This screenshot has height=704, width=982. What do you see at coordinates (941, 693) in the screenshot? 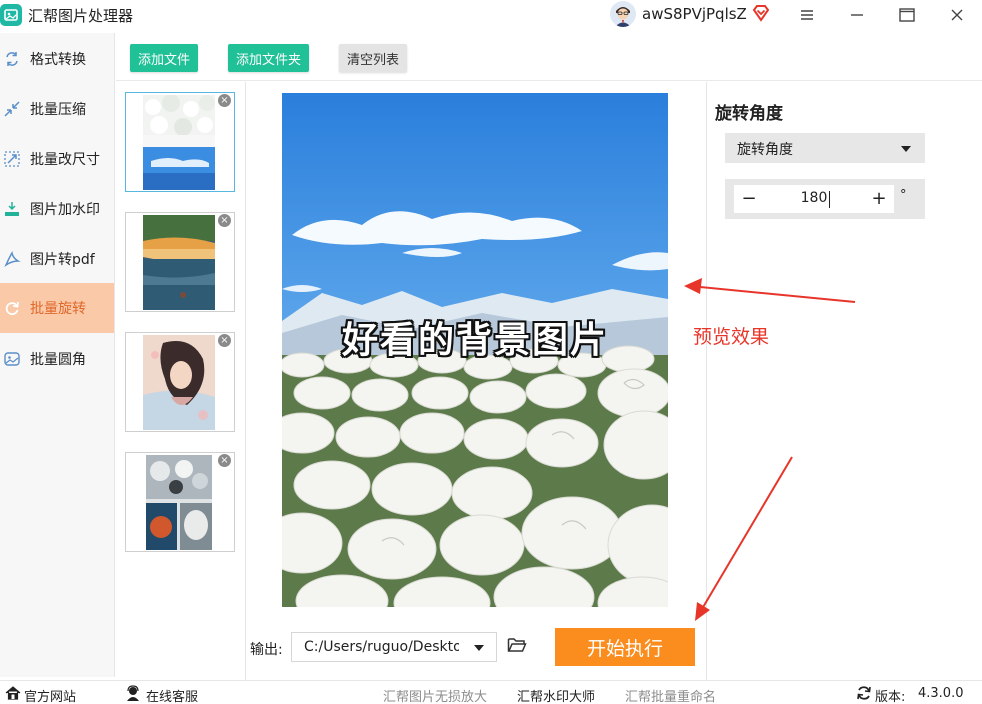
I see `version-value: 4.3.0.0` at bounding box center [941, 693].